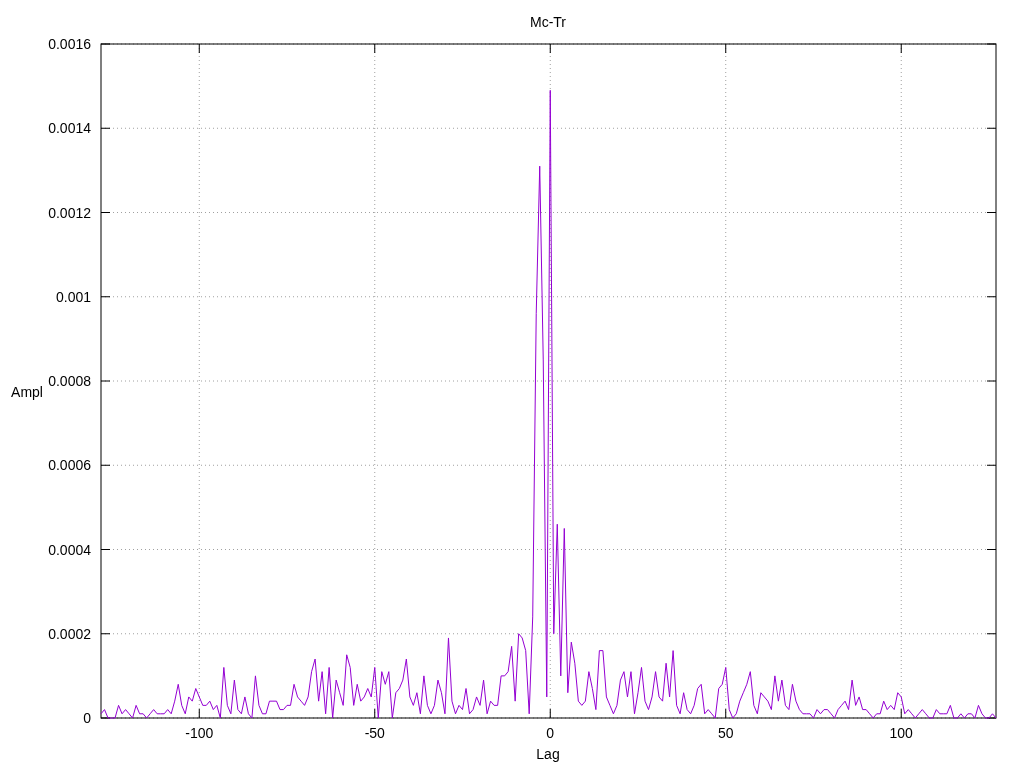 This screenshot has height=768, width=1024. I want to click on y-tick-label: 0.0016, so click(69, 44).